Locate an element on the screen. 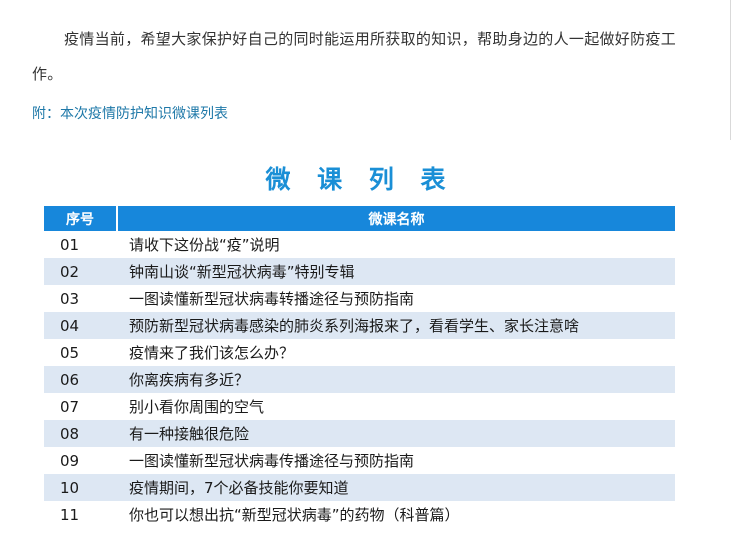  table-row: 10 疫情期间，7个必备技能你要知道 is located at coordinates (359, 487).